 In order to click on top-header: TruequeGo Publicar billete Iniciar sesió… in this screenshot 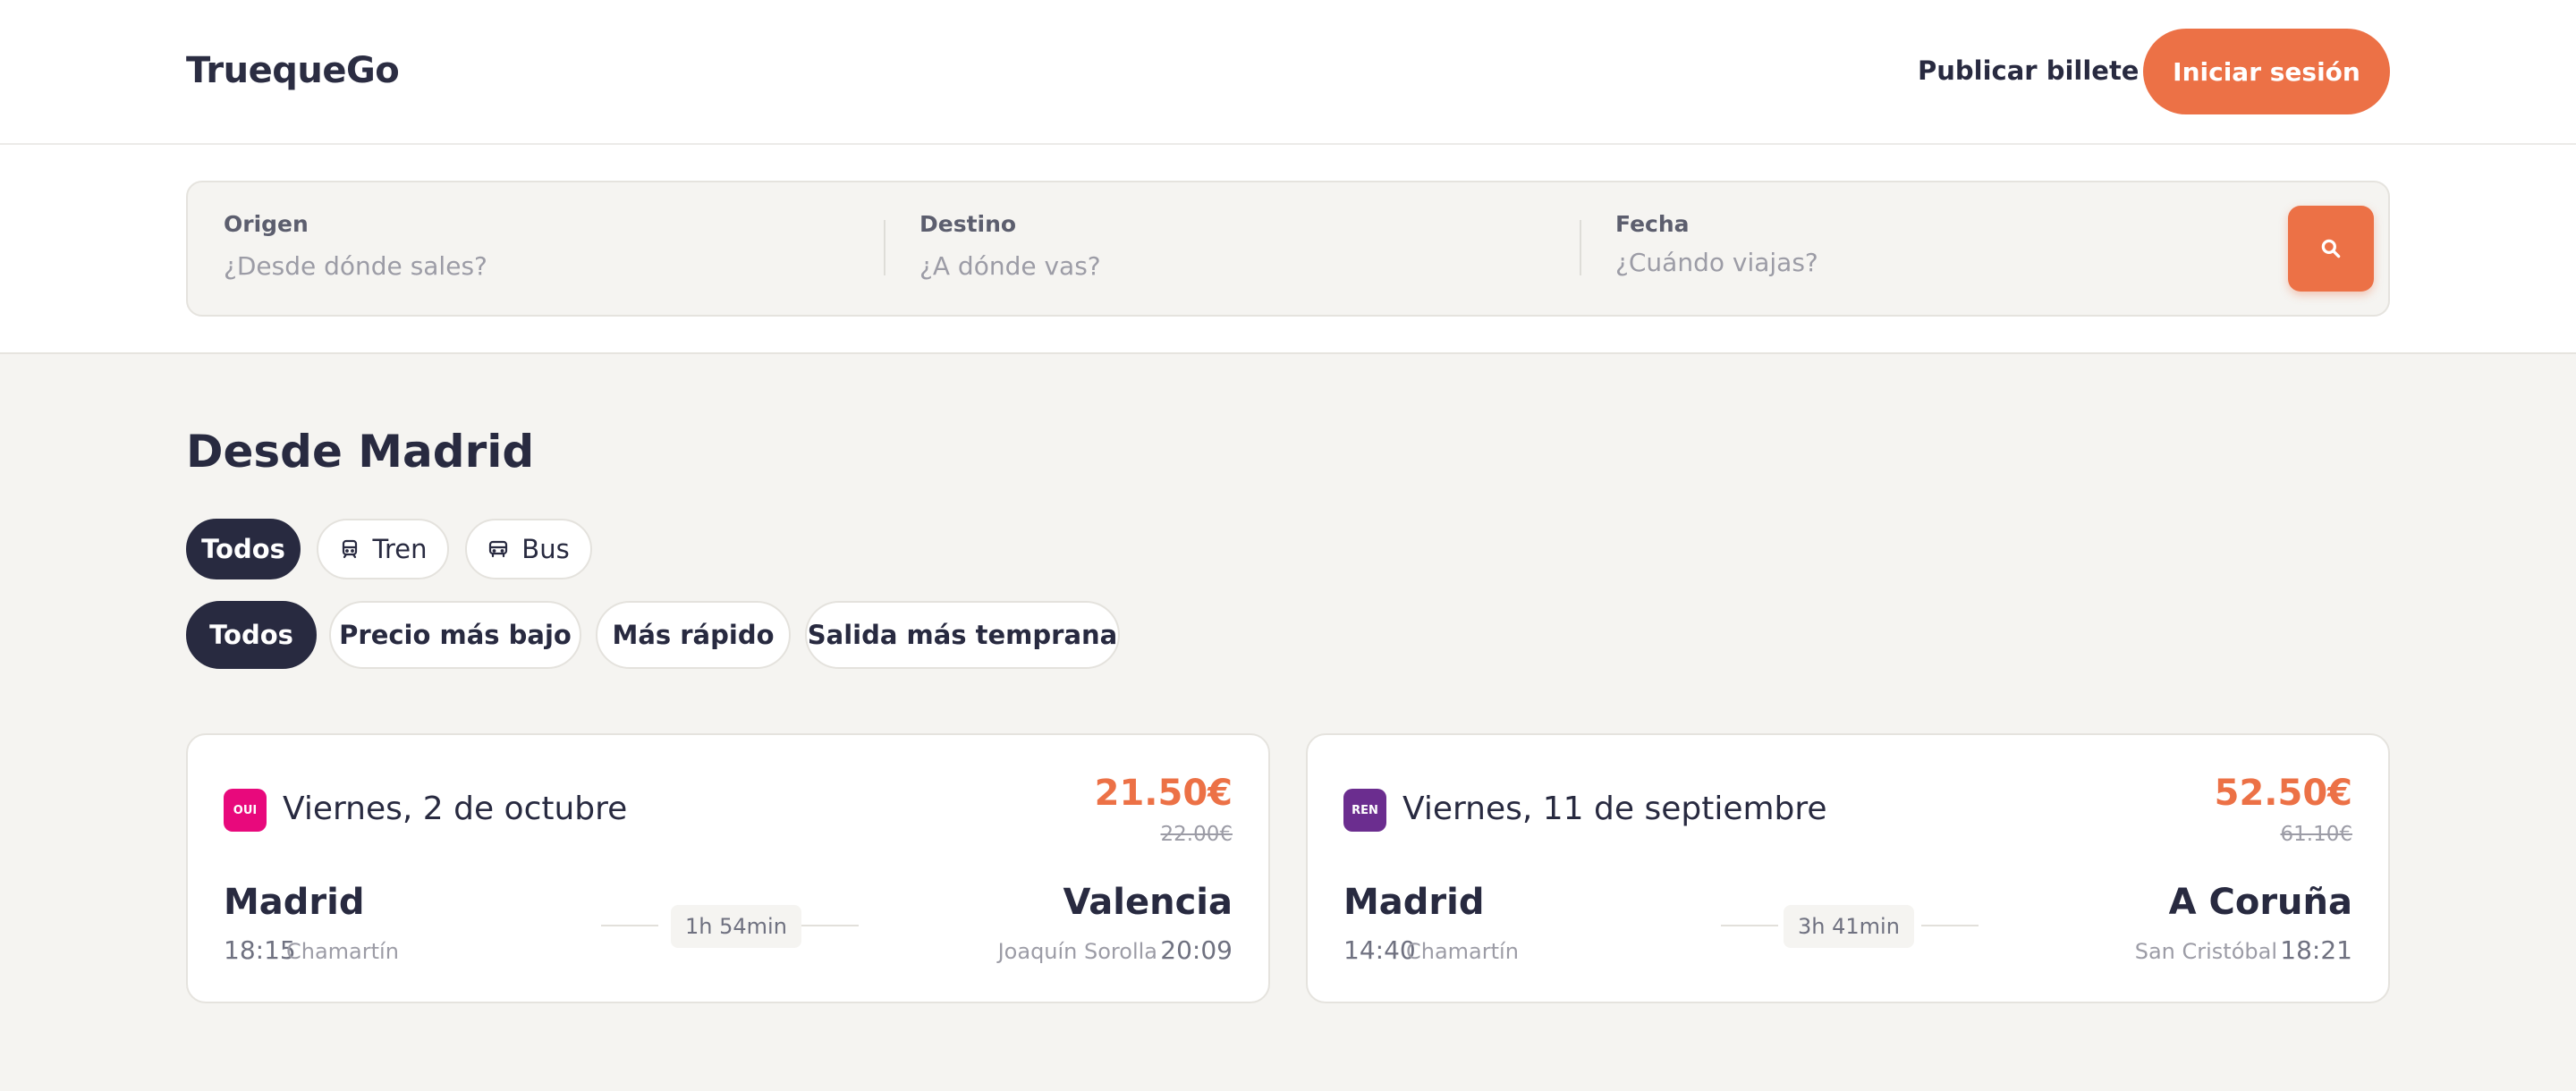, I will do `click(1288, 72)`.